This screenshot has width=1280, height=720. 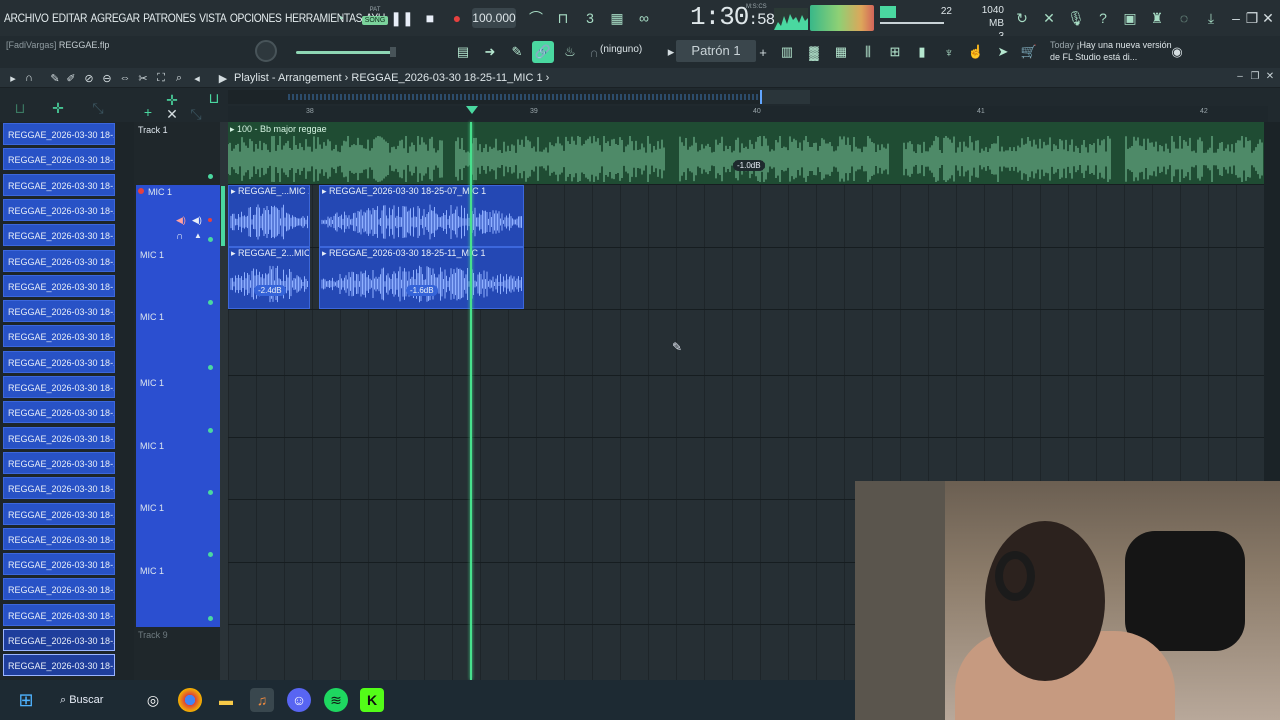 I want to click on track-mode-icon: ✛, so click(x=58, y=108).